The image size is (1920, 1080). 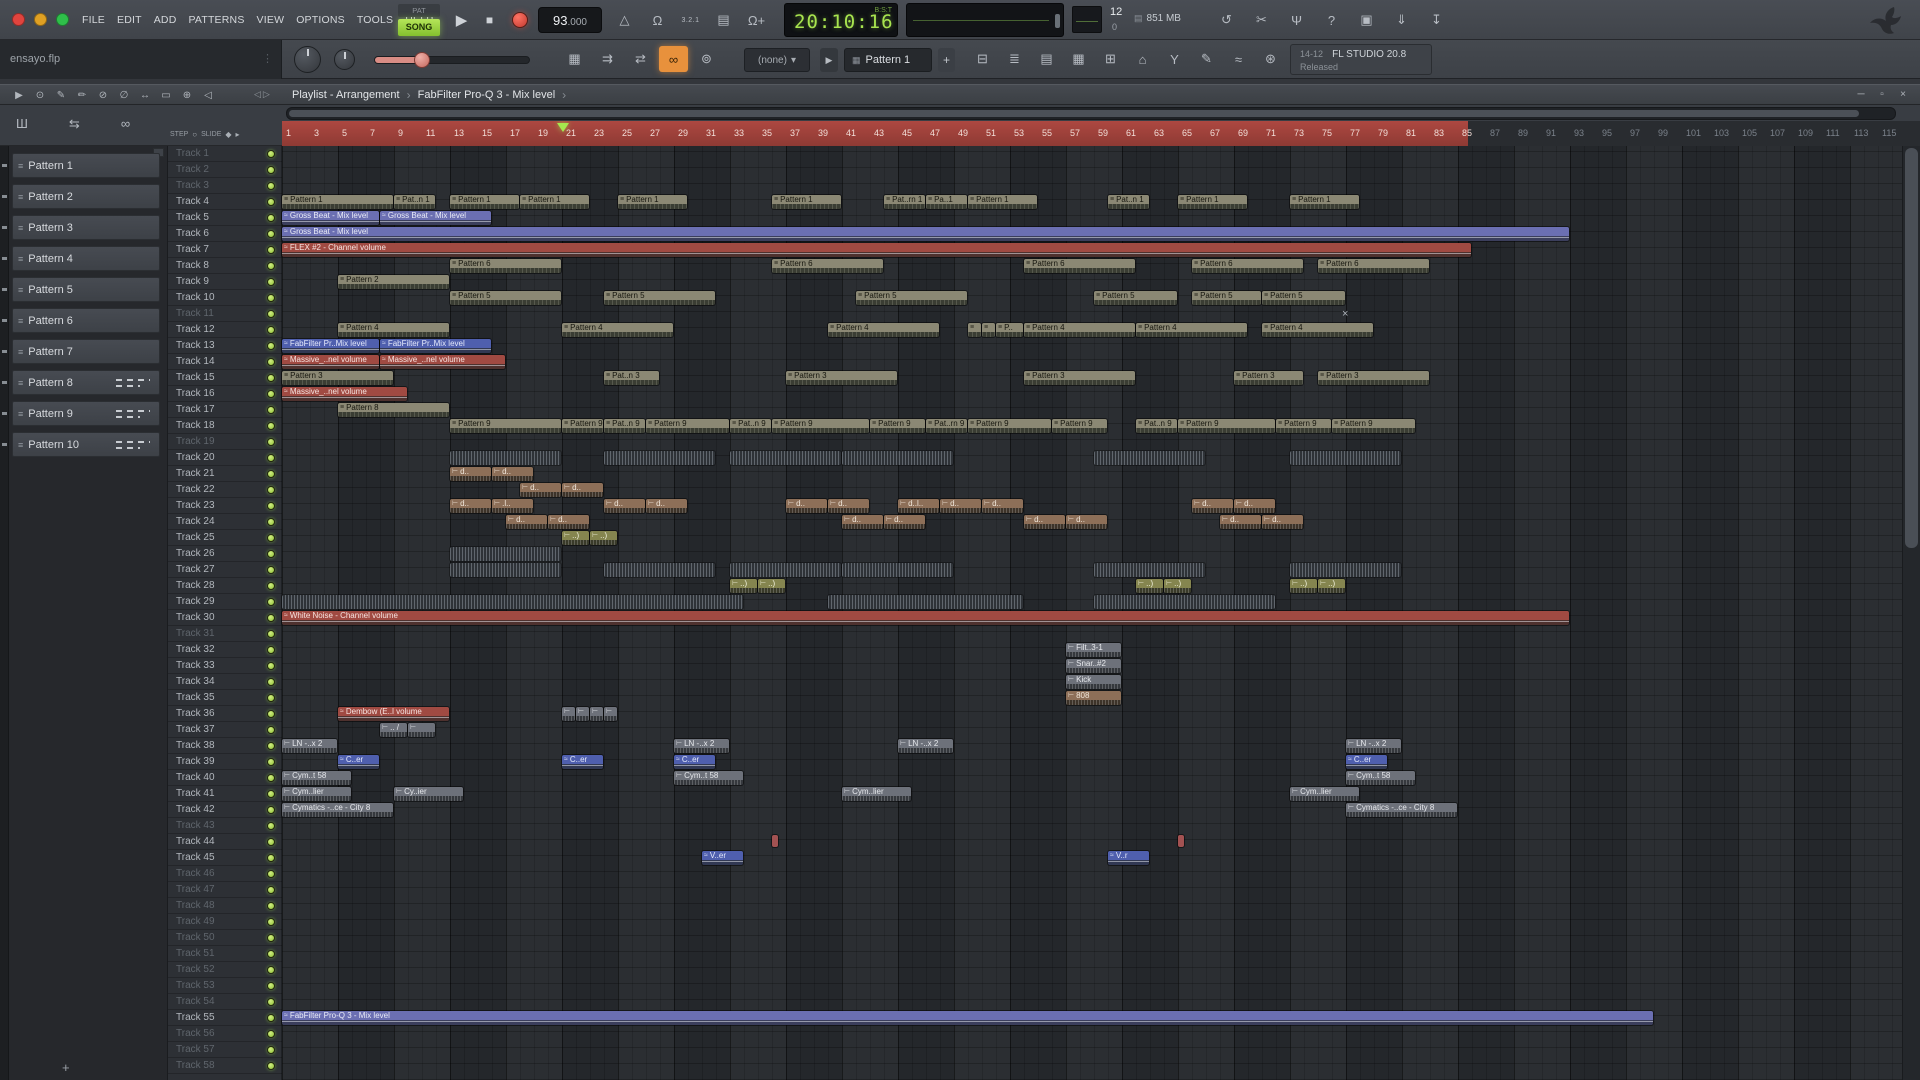 I want to click on audio-clip: ⊢ Cymatics -..ce - City 8, so click(x=1401, y=810).